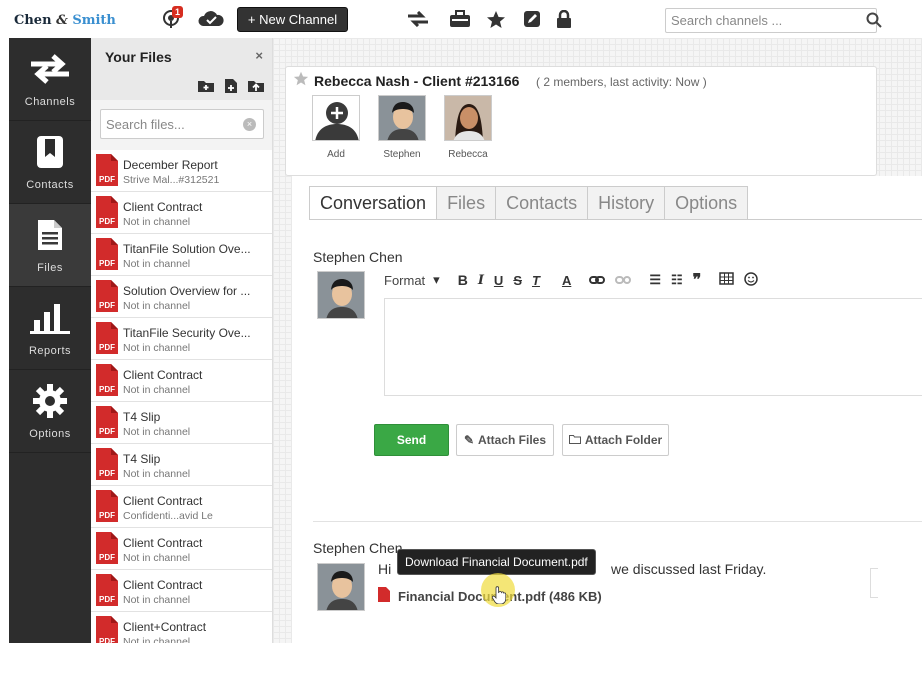 This screenshot has height=681, width=922. What do you see at coordinates (170, 165) in the screenshot?
I see `file-name: December Report` at bounding box center [170, 165].